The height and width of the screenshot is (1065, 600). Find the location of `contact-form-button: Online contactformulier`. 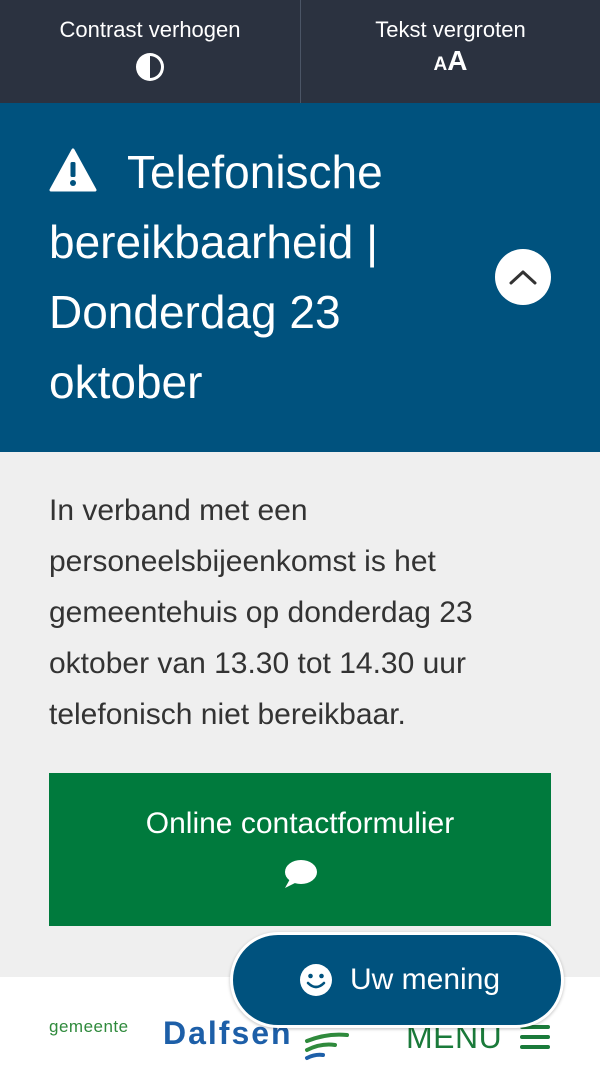

contact-form-button: Online contactformulier is located at coordinates (300, 849).